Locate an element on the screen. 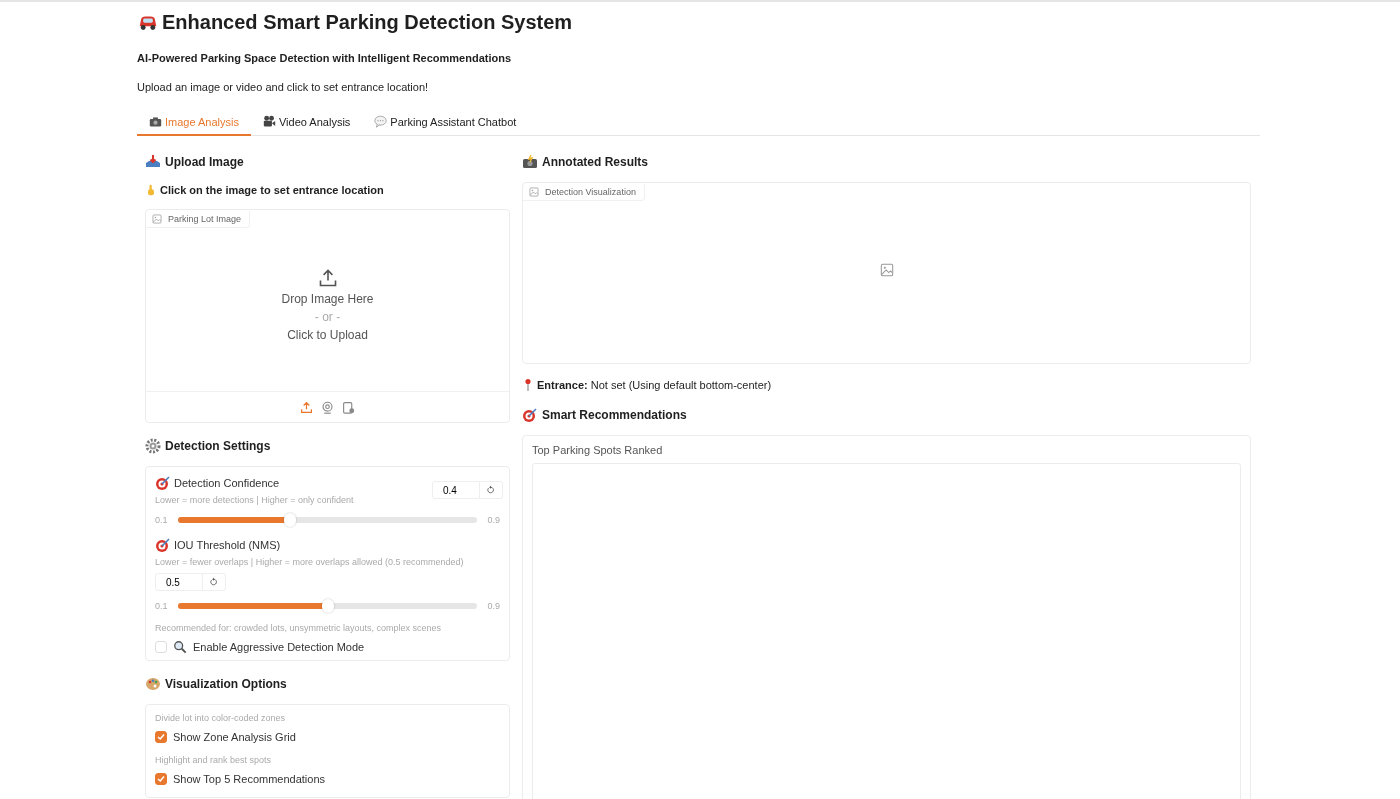 The height and width of the screenshot is (799, 1400). or-text: - or - is located at coordinates (327, 316).